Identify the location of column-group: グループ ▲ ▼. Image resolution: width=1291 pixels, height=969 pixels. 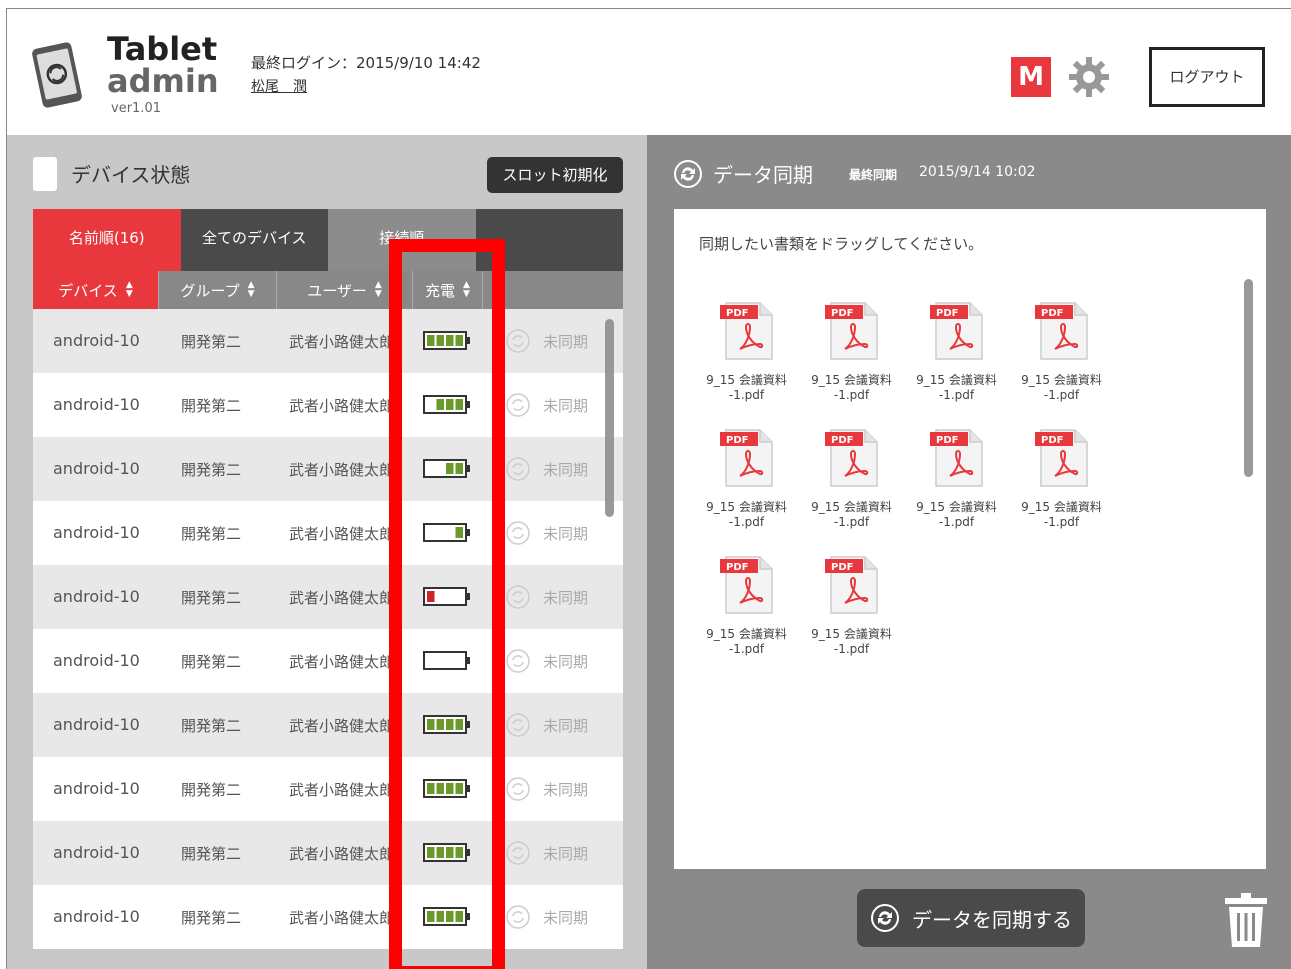
(218, 290).